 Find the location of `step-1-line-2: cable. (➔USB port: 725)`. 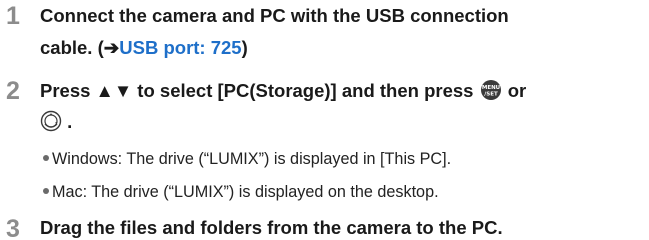

step-1-line-2: cable. (➔USB port: 725) is located at coordinates (144, 48).